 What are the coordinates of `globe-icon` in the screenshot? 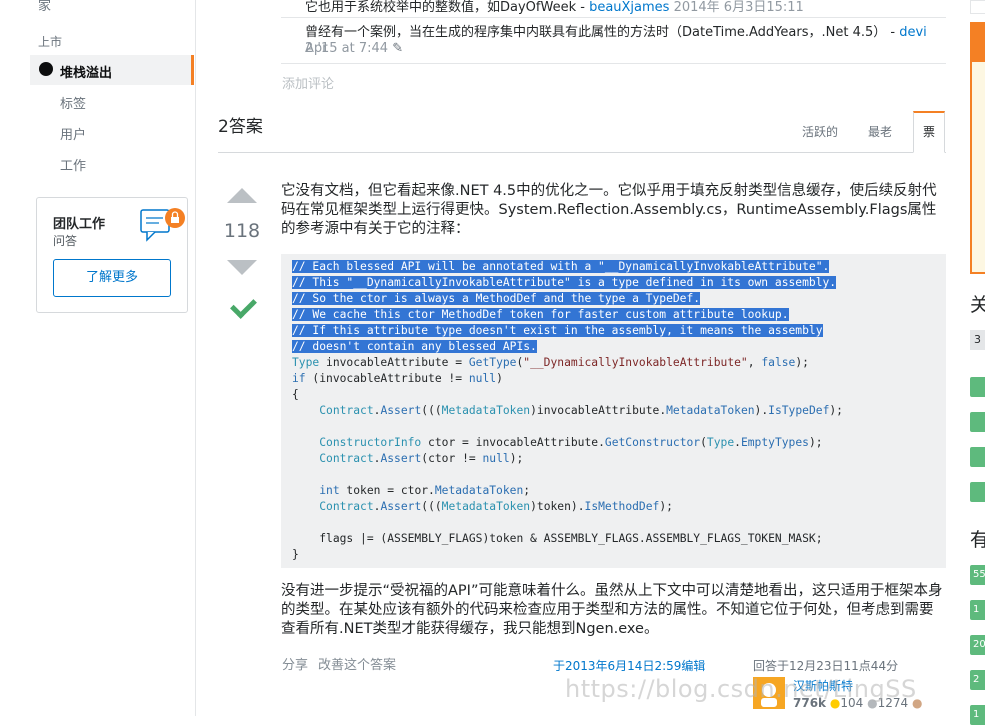 It's located at (46, 69).